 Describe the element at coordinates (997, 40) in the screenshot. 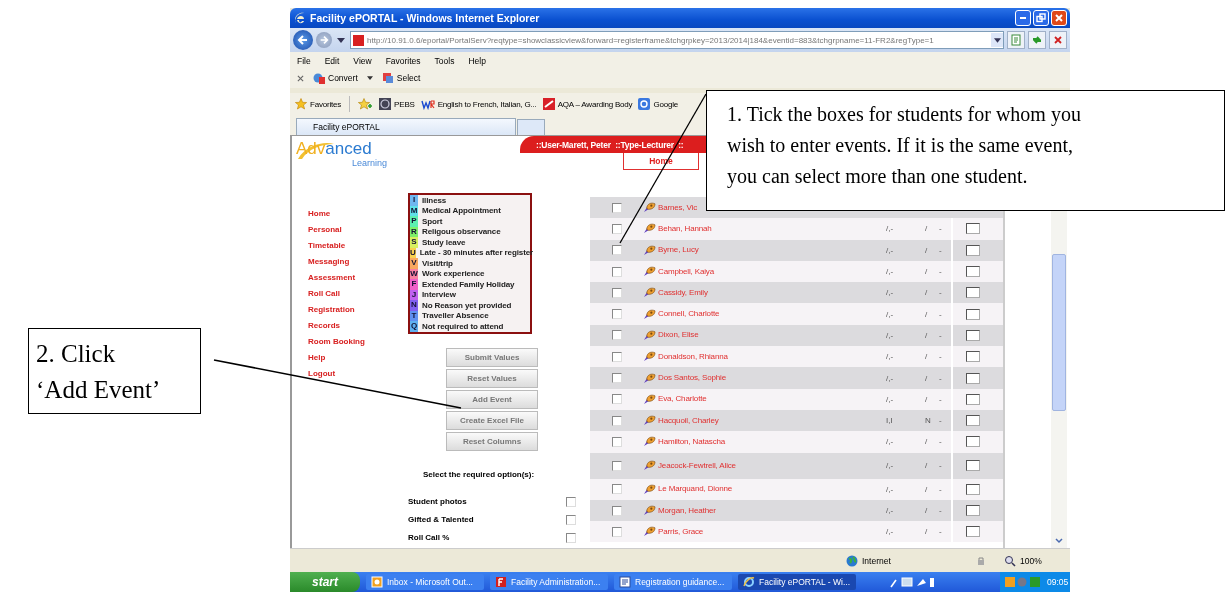

I see `dropdown-button` at that location.